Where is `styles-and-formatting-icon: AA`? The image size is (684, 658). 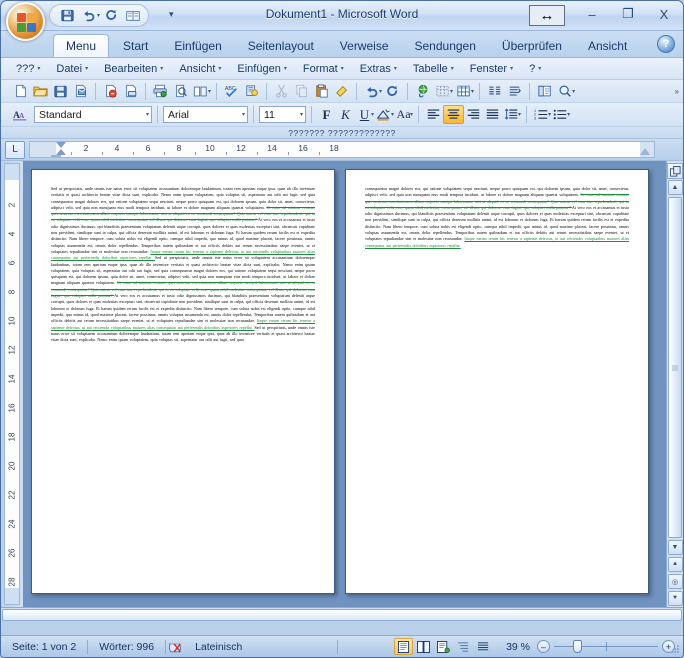
styles-and-formatting-icon: AA is located at coordinates (20, 114).